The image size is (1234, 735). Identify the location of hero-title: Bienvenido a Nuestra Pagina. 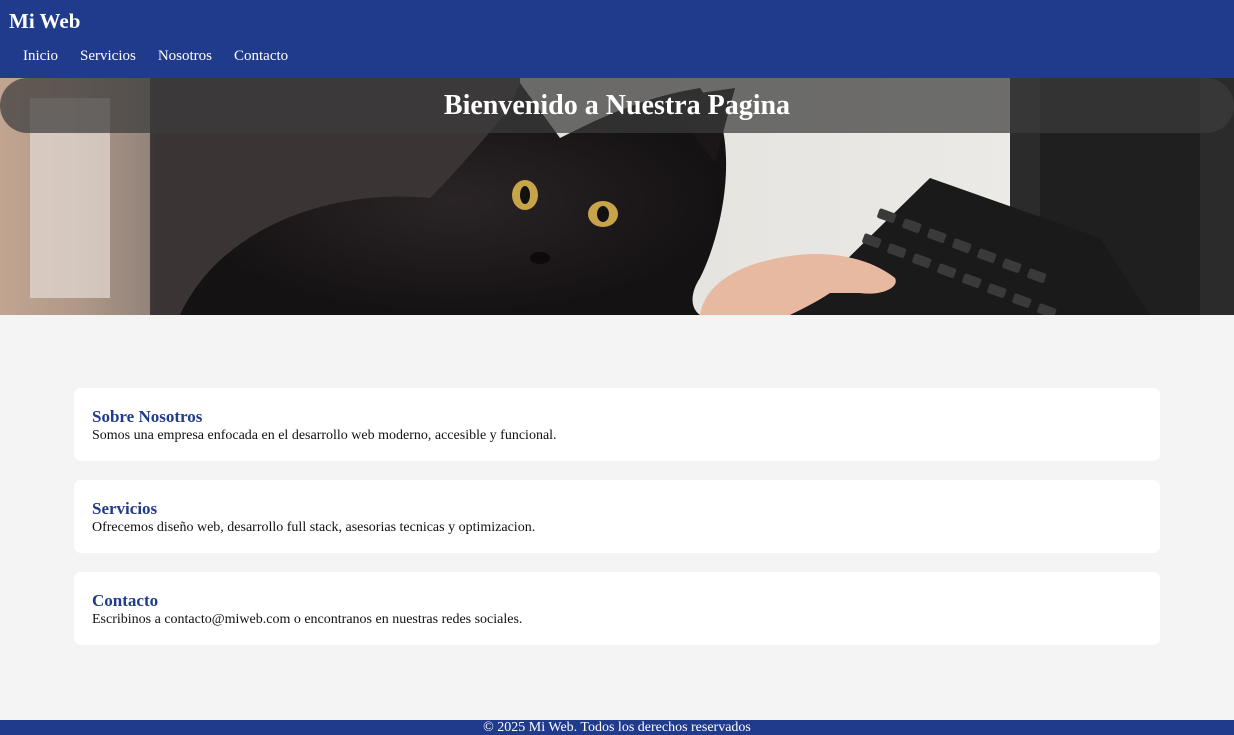
(617, 105).